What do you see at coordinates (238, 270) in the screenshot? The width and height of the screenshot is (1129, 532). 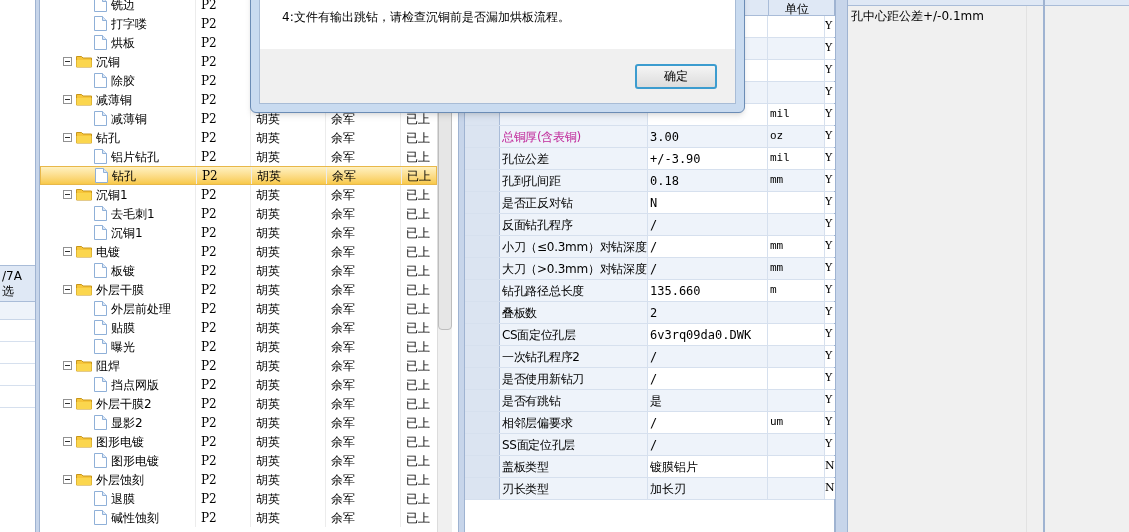 I see `tree-row: 板镀 P2 胡英 余军 已上` at bounding box center [238, 270].